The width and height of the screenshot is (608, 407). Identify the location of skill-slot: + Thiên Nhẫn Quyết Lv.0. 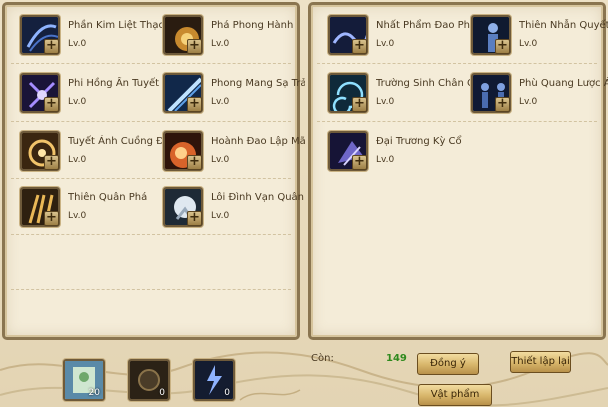
(539, 37).